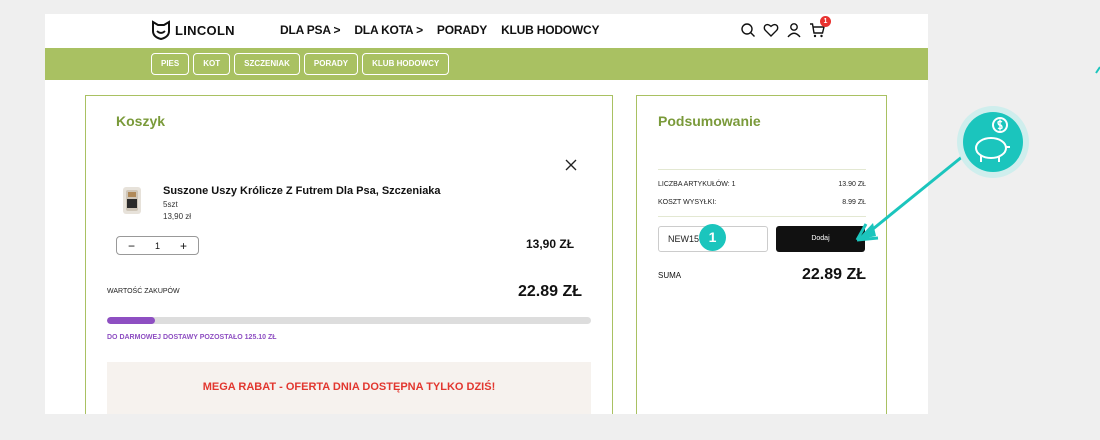  Describe the element at coordinates (183, 246) in the screenshot. I see `increase-quantity-button: +` at that location.